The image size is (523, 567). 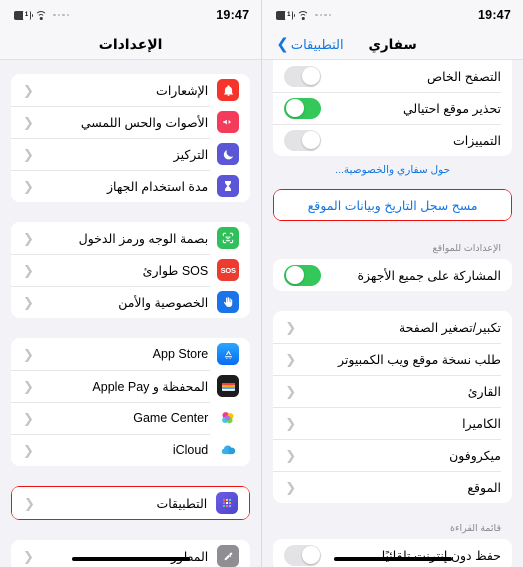 What do you see at coordinates (130, 44) in the screenshot?
I see `settings-page-title: الإعدادات` at bounding box center [130, 44].